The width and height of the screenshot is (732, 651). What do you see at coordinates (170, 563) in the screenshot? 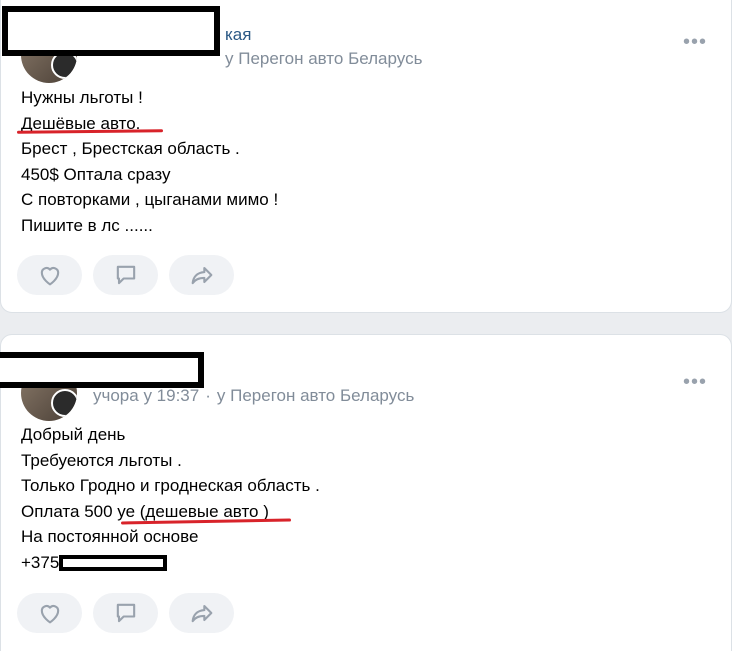
I see `post-line: +375` at bounding box center [170, 563].